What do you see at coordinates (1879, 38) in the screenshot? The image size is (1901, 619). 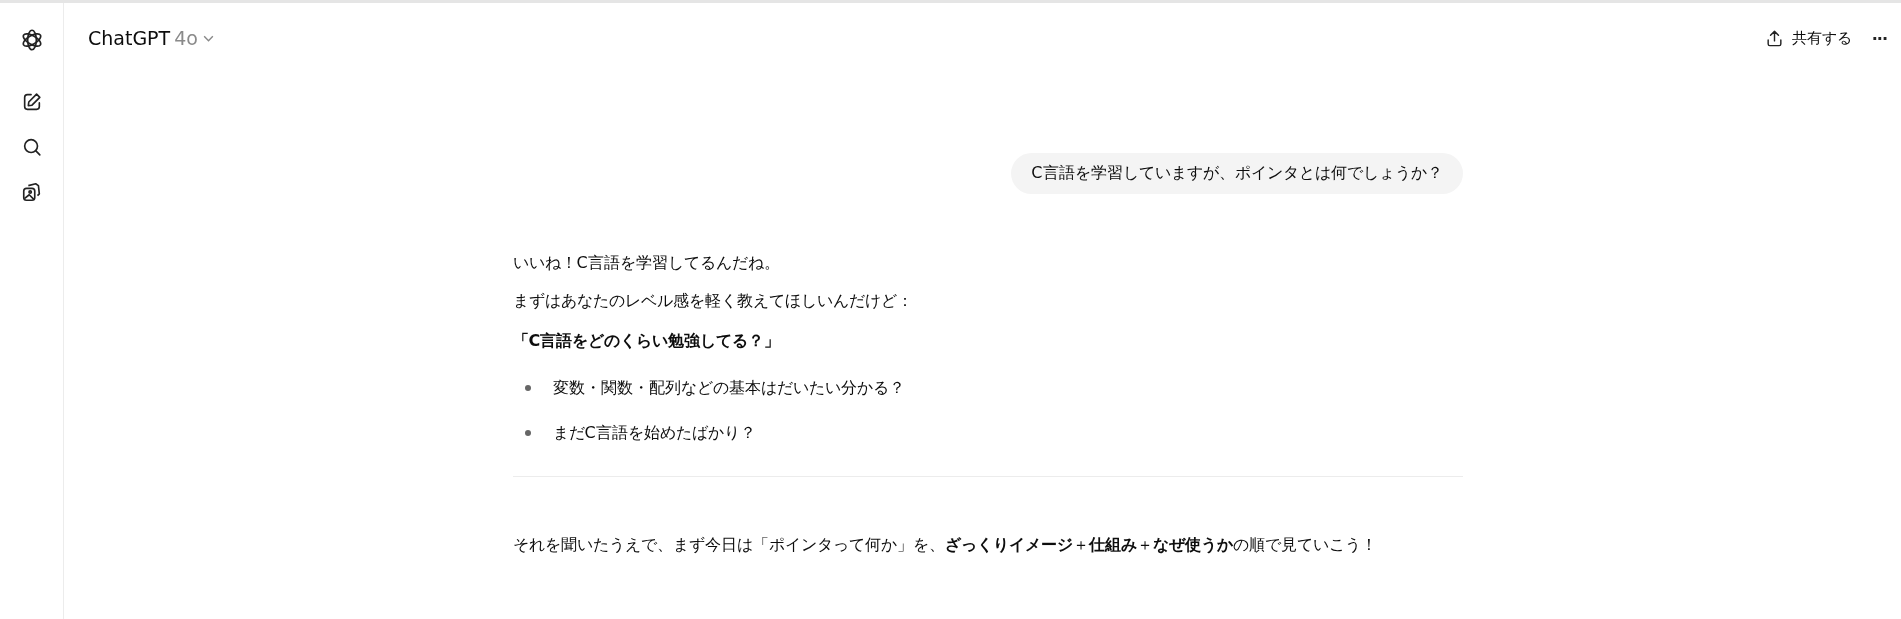 I see `more-button: ···` at bounding box center [1879, 38].